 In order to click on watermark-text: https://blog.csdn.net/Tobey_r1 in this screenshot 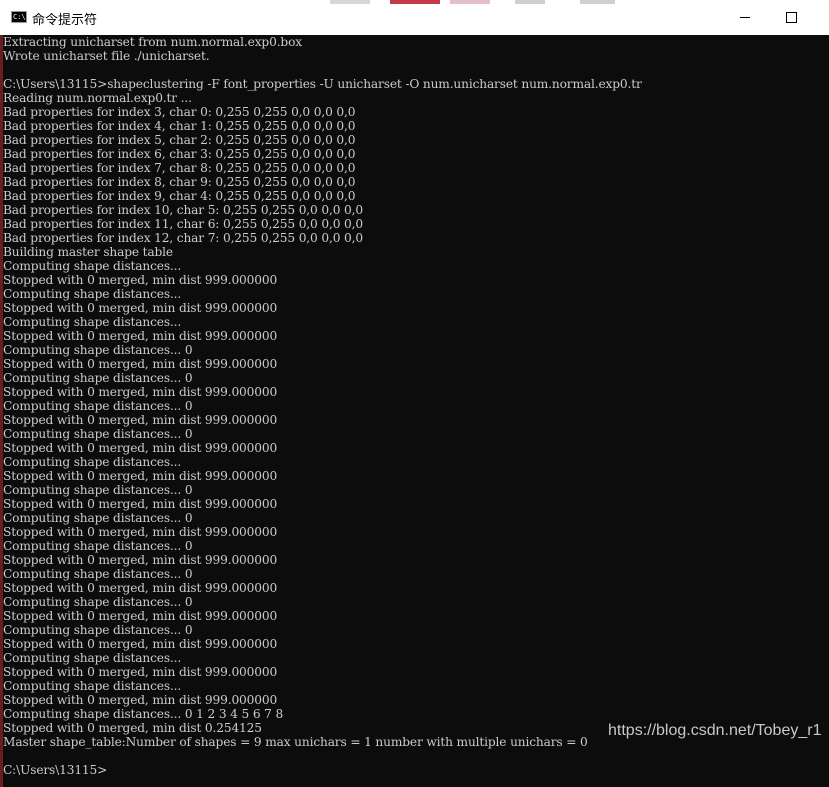, I will do `click(715, 730)`.